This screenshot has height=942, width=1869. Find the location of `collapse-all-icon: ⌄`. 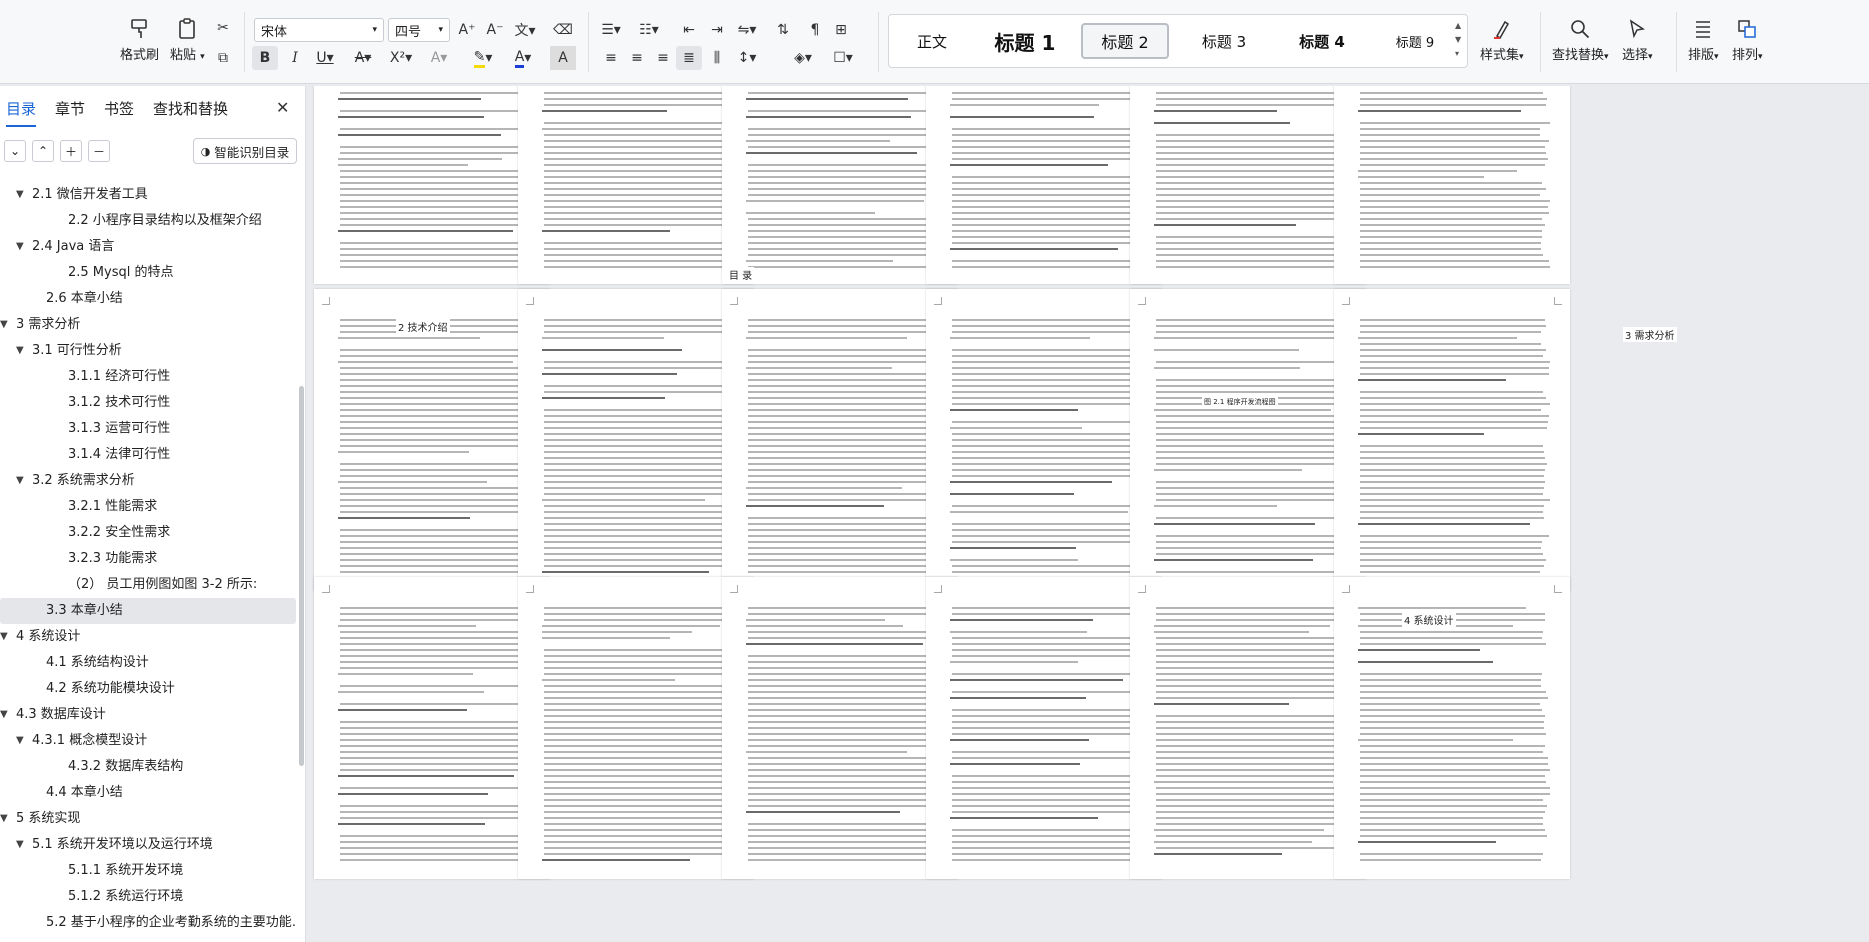

collapse-all-icon: ⌄ is located at coordinates (15, 151).